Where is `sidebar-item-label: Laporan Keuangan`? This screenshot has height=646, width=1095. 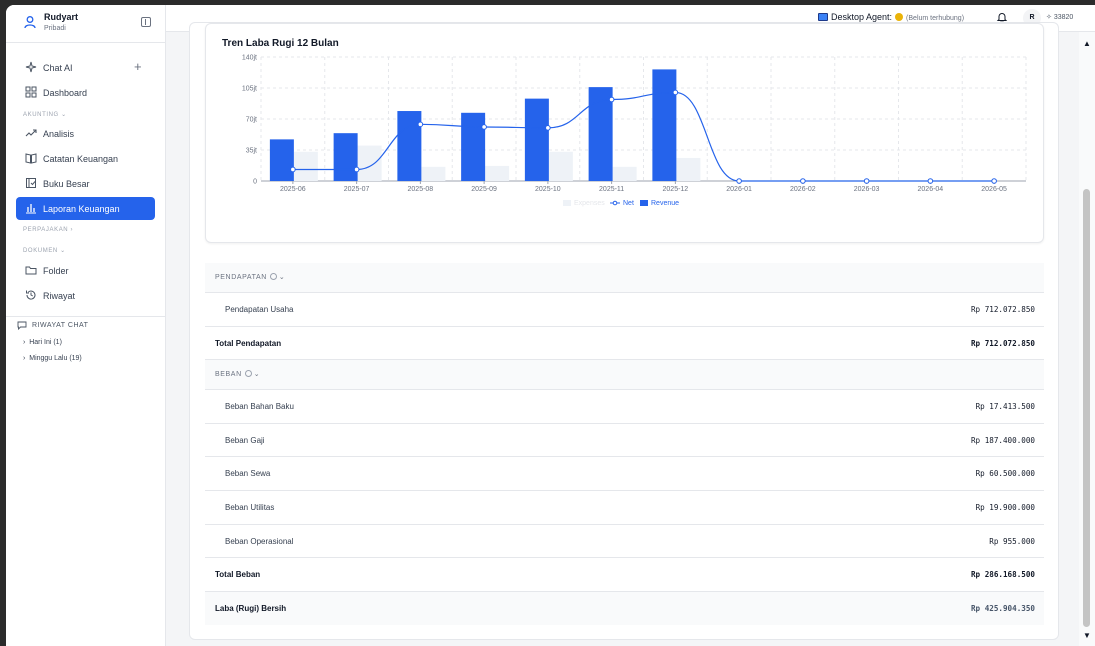
sidebar-item-label: Laporan Keuangan is located at coordinates (81, 209).